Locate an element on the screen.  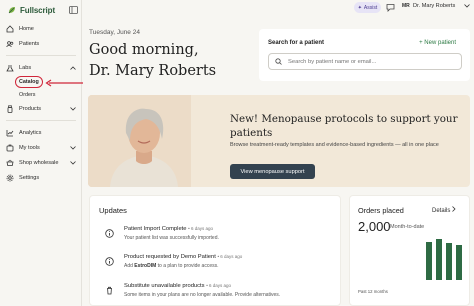
orders-bar-chart is located at coordinates (445, 258).